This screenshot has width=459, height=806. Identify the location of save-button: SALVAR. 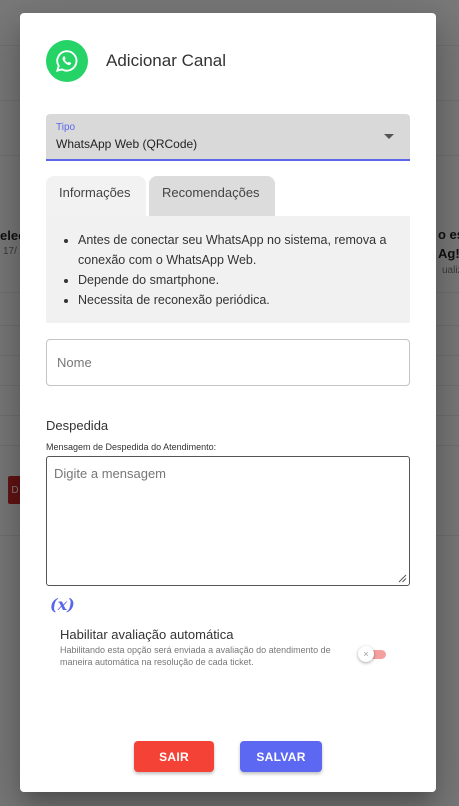
(281, 756).